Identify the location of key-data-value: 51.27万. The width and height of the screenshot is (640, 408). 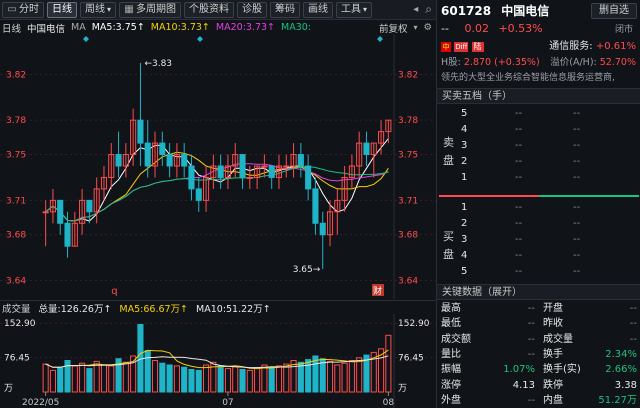
(617, 400).